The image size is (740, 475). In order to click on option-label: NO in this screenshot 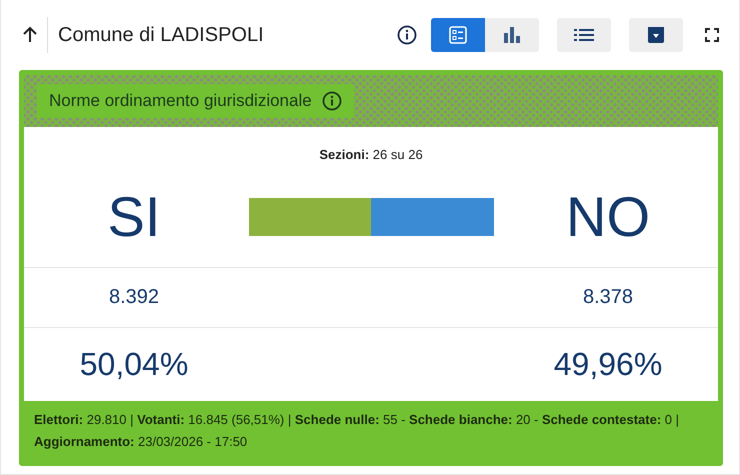, I will do `click(608, 216)`.